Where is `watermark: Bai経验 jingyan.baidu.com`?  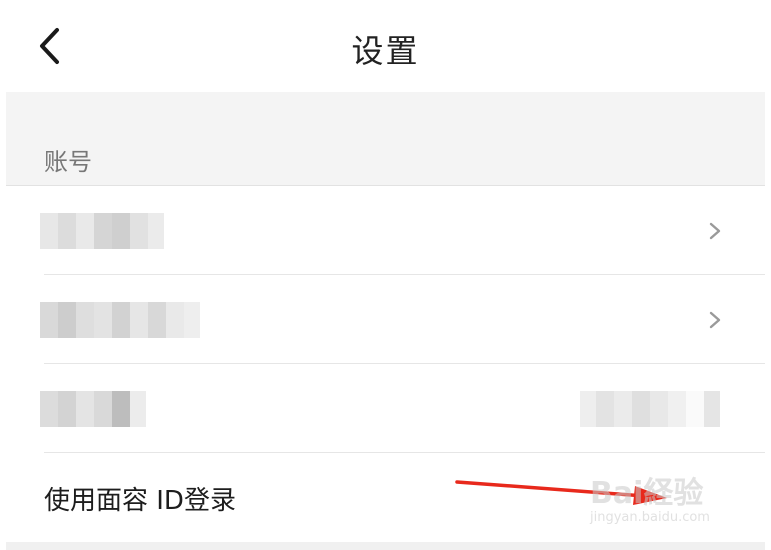
watermark: Bai経验 jingyan.baidu.com is located at coordinates (665, 500).